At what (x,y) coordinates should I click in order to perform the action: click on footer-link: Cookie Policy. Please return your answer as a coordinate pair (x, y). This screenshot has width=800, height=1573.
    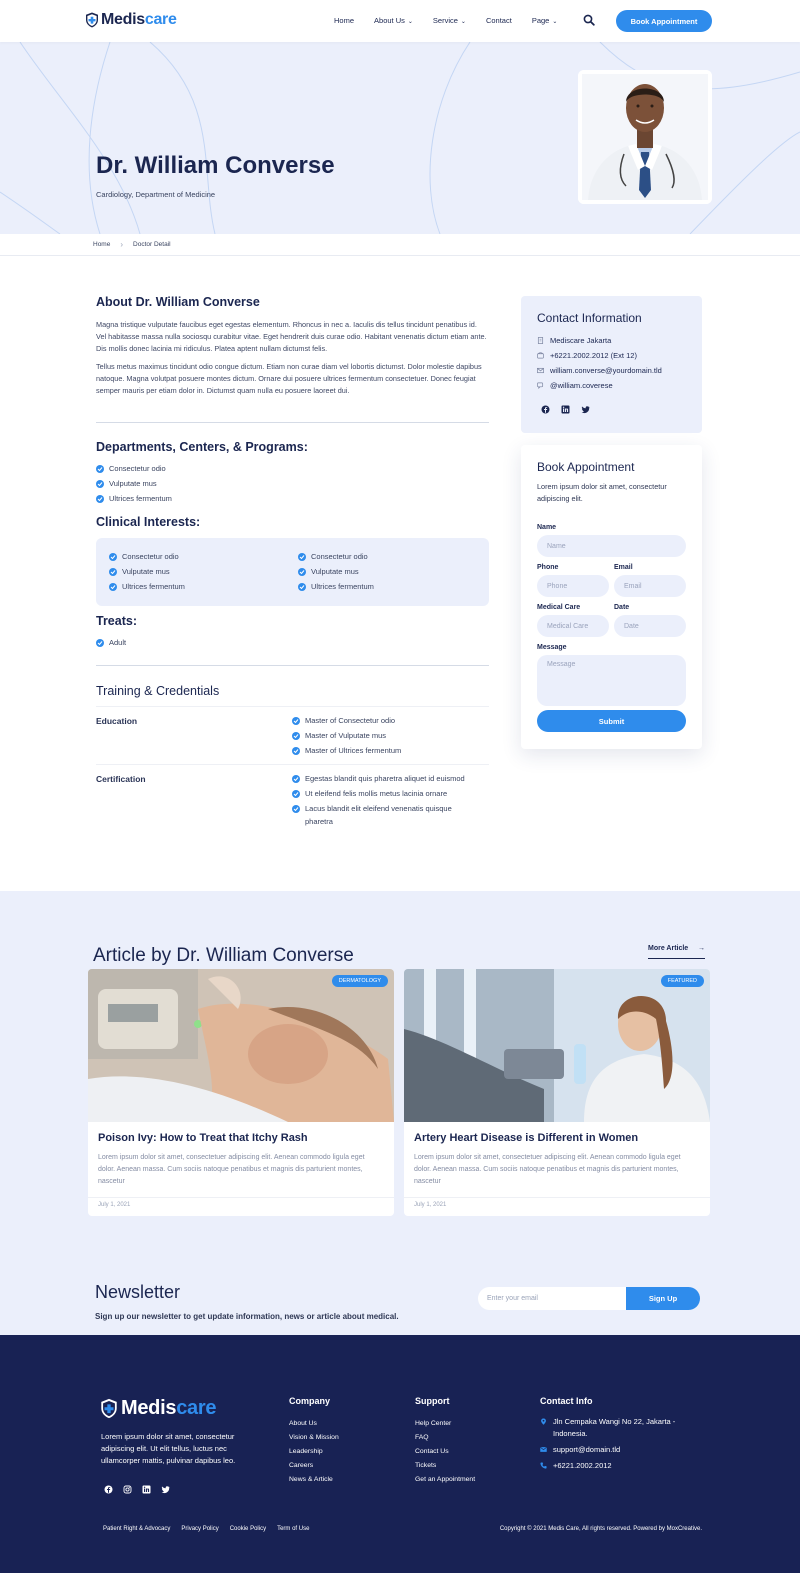
    Looking at the image, I should click on (248, 1529).